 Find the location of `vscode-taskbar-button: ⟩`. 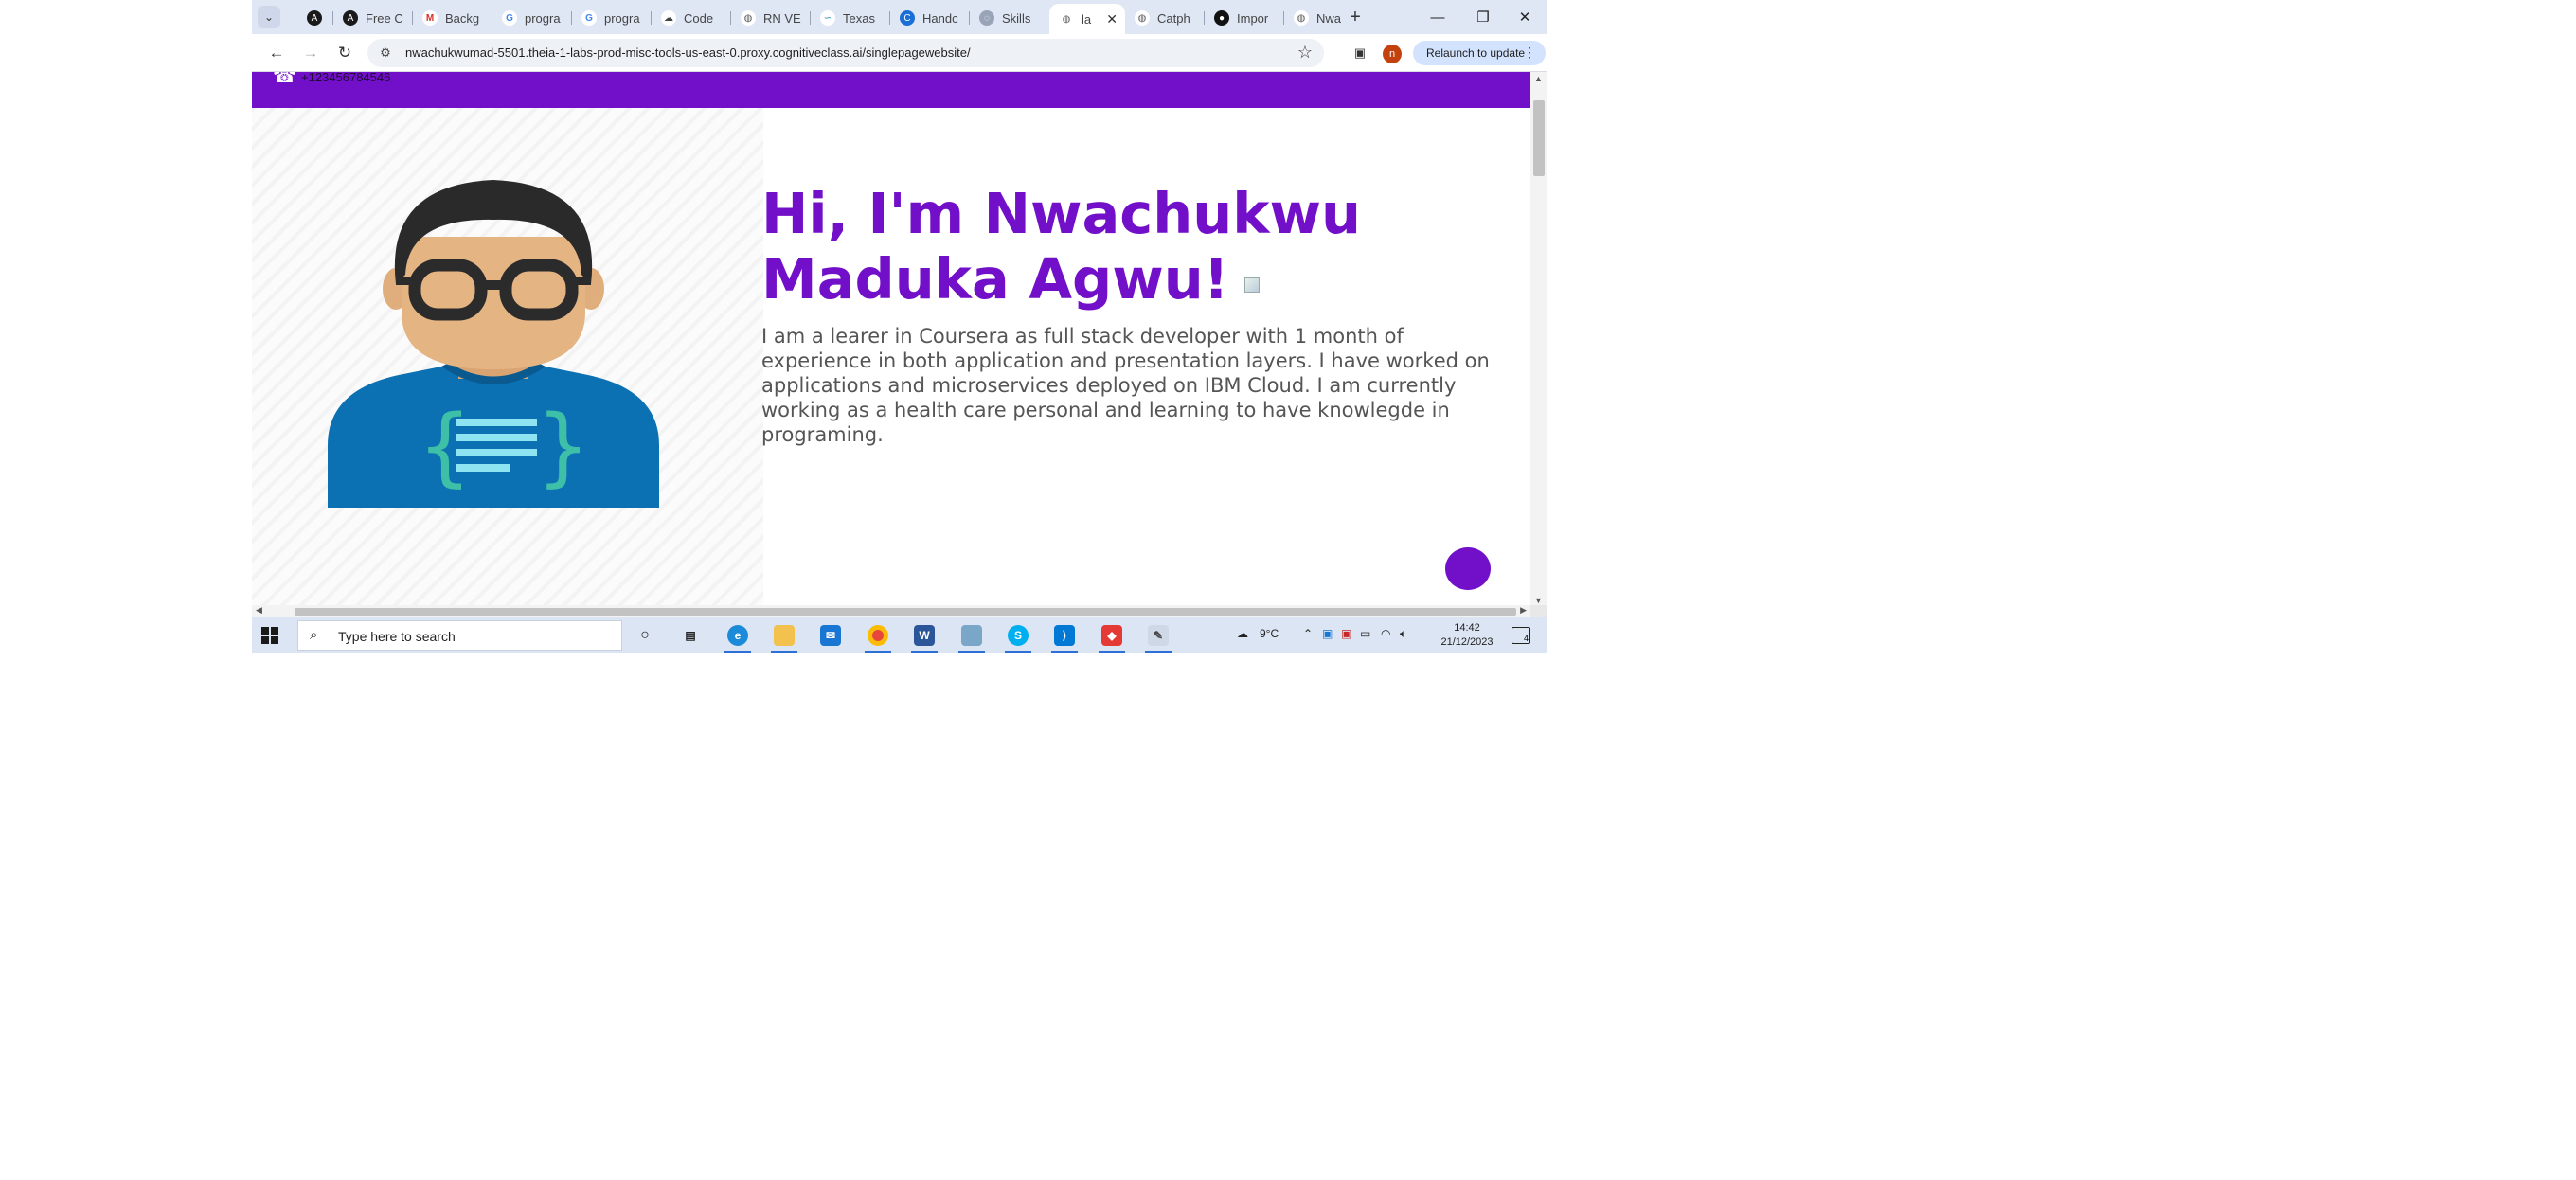

vscode-taskbar-button: ⟩ is located at coordinates (1064, 637).